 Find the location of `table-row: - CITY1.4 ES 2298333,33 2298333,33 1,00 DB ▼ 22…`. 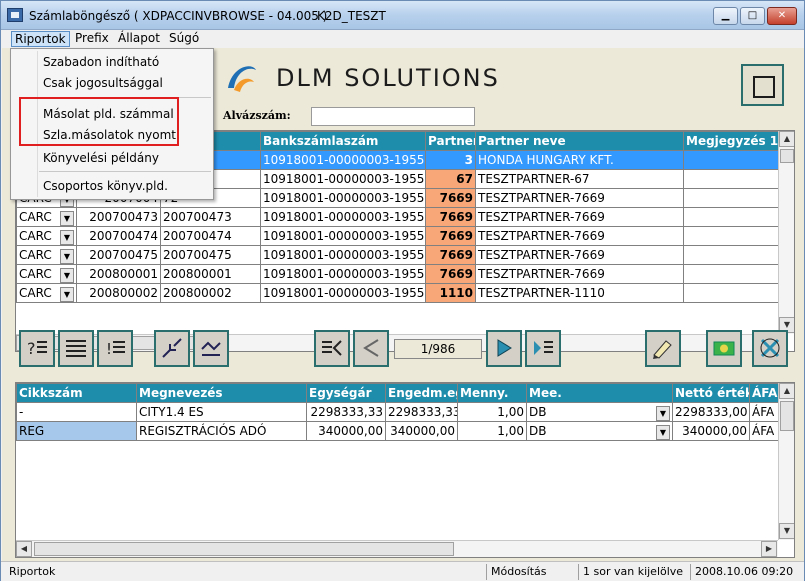

table-row: - CITY1.4 ES 2298333,33 2298333,33 1,00 DB ▼ 22… is located at coordinates (397, 412).